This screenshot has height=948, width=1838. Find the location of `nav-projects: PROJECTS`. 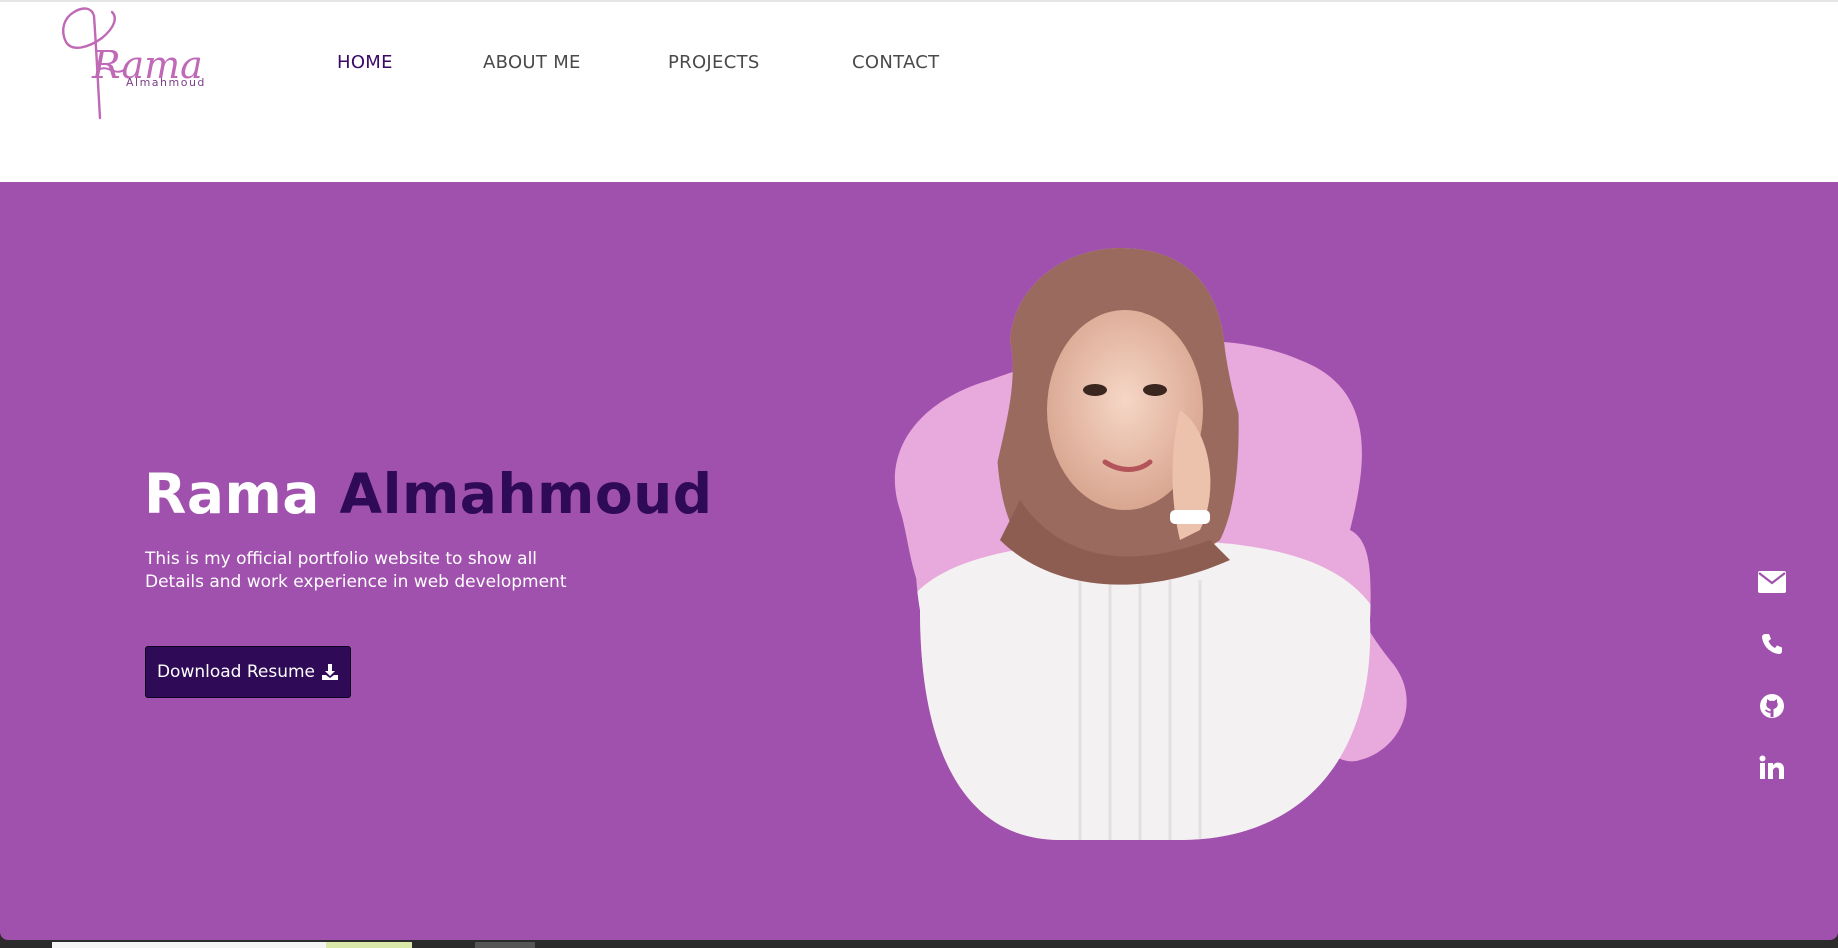

nav-projects: PROJECTS is located at coordinates (714, 62).